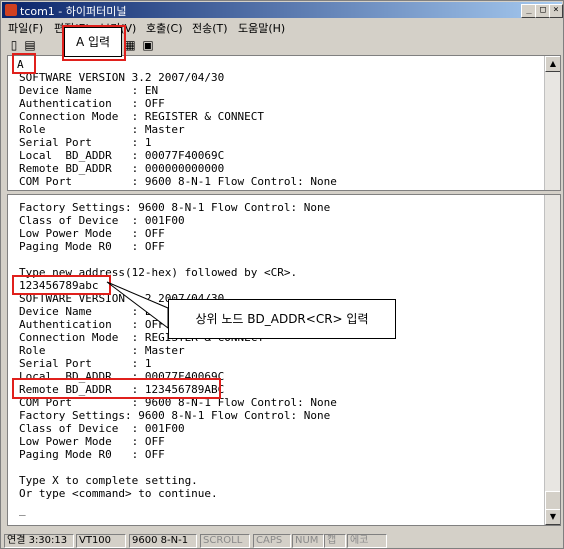 The width and height of the screenshot is (564, 549). I want to click on pointer-wedge, so click(137, 305).